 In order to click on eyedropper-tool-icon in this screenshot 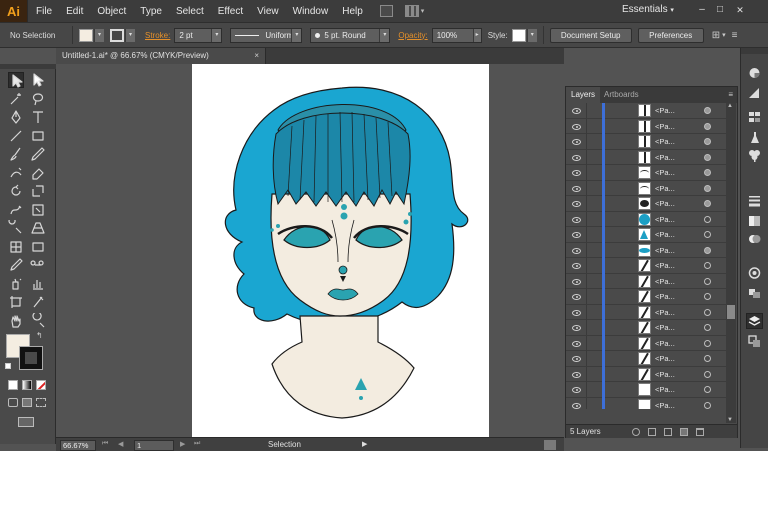, I will do `click(16, 265)`.